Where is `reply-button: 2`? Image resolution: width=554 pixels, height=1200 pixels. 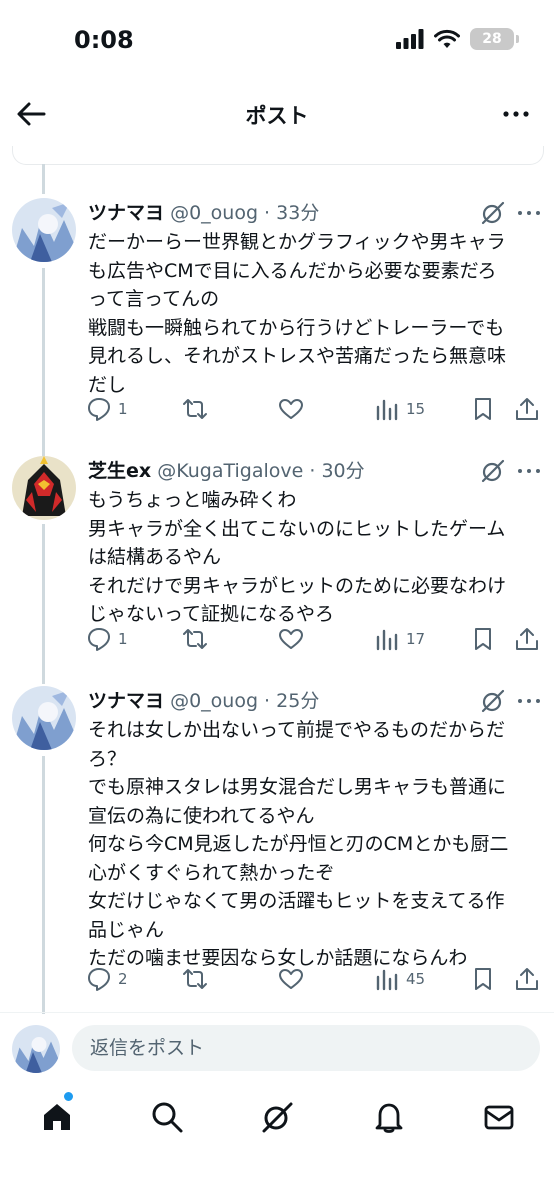
reply-button: 2 is located at coordinates (107, 979).